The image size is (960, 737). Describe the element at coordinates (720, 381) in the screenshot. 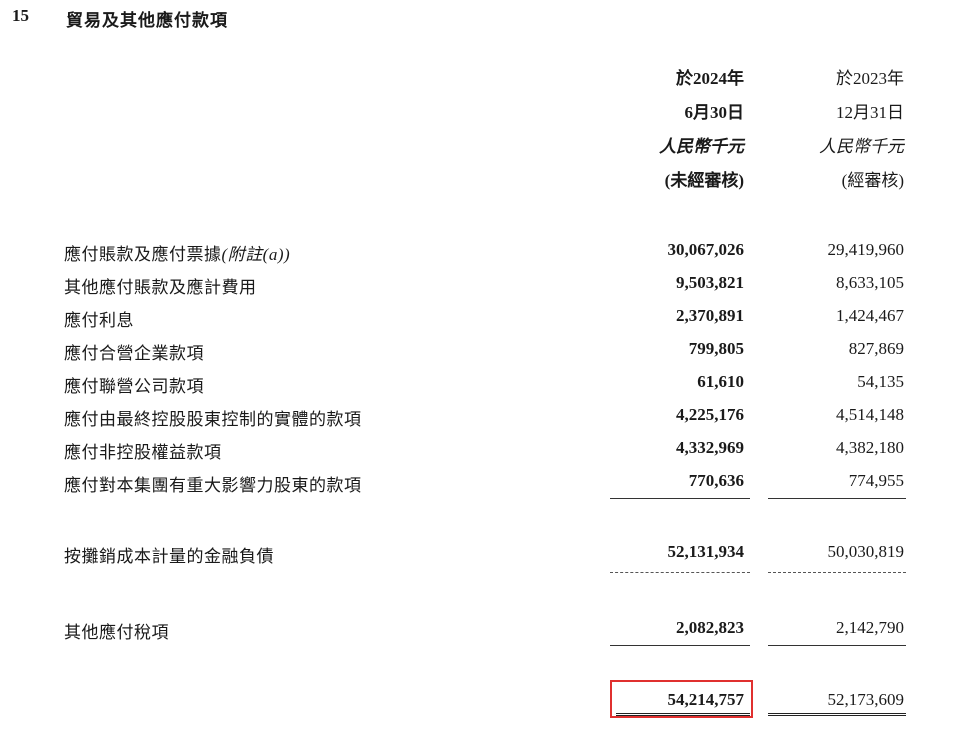

I see `row-value-current: 61,610` at that location.